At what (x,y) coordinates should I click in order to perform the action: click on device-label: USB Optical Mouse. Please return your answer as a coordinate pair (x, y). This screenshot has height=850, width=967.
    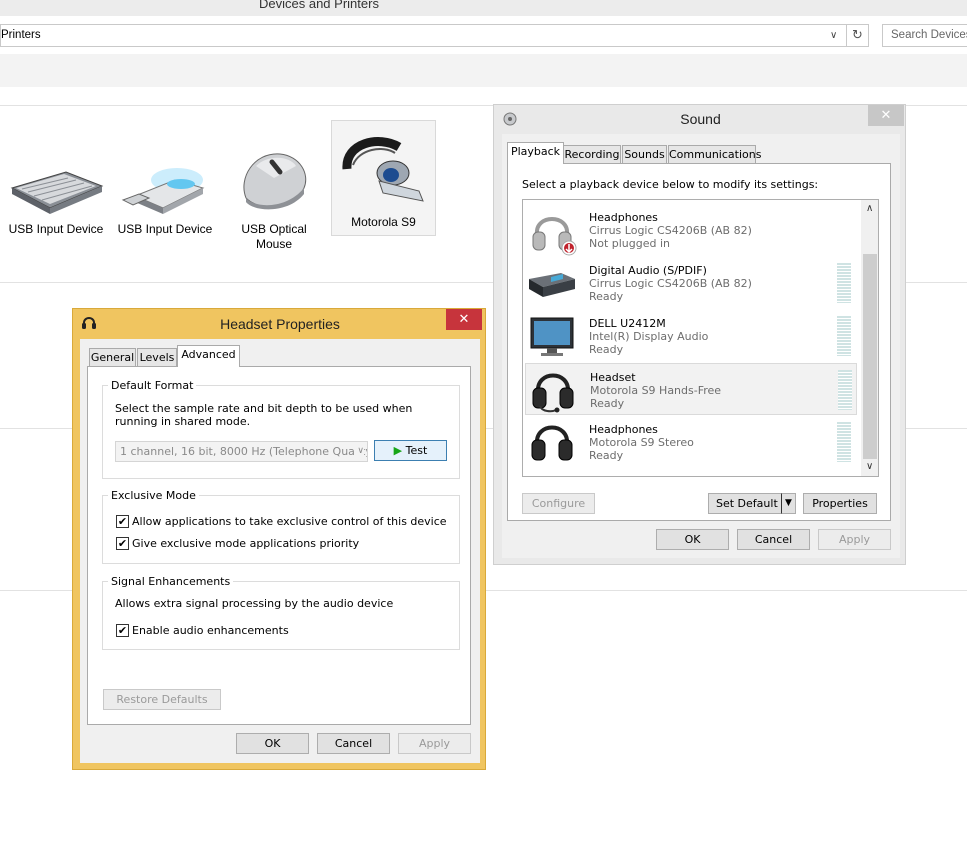
    Looking at the image, I should click on (274, 236).